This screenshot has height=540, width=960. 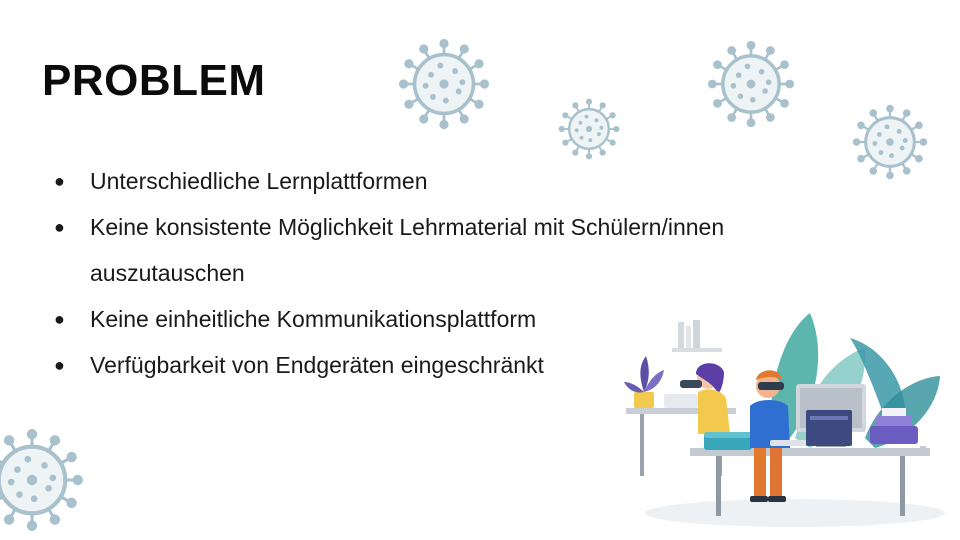 I want to click on slide-title: PROBLEM, so click(x=154, y=80).